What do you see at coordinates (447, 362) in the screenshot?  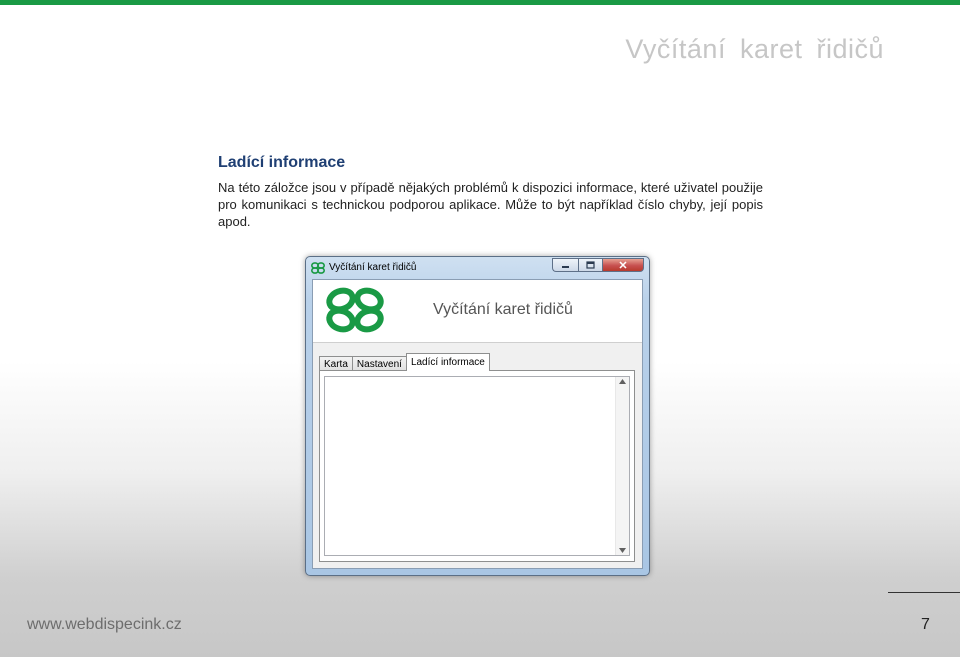 I see `tab-ladici-informace: Ladící informace` at bounding box center [447, 362].